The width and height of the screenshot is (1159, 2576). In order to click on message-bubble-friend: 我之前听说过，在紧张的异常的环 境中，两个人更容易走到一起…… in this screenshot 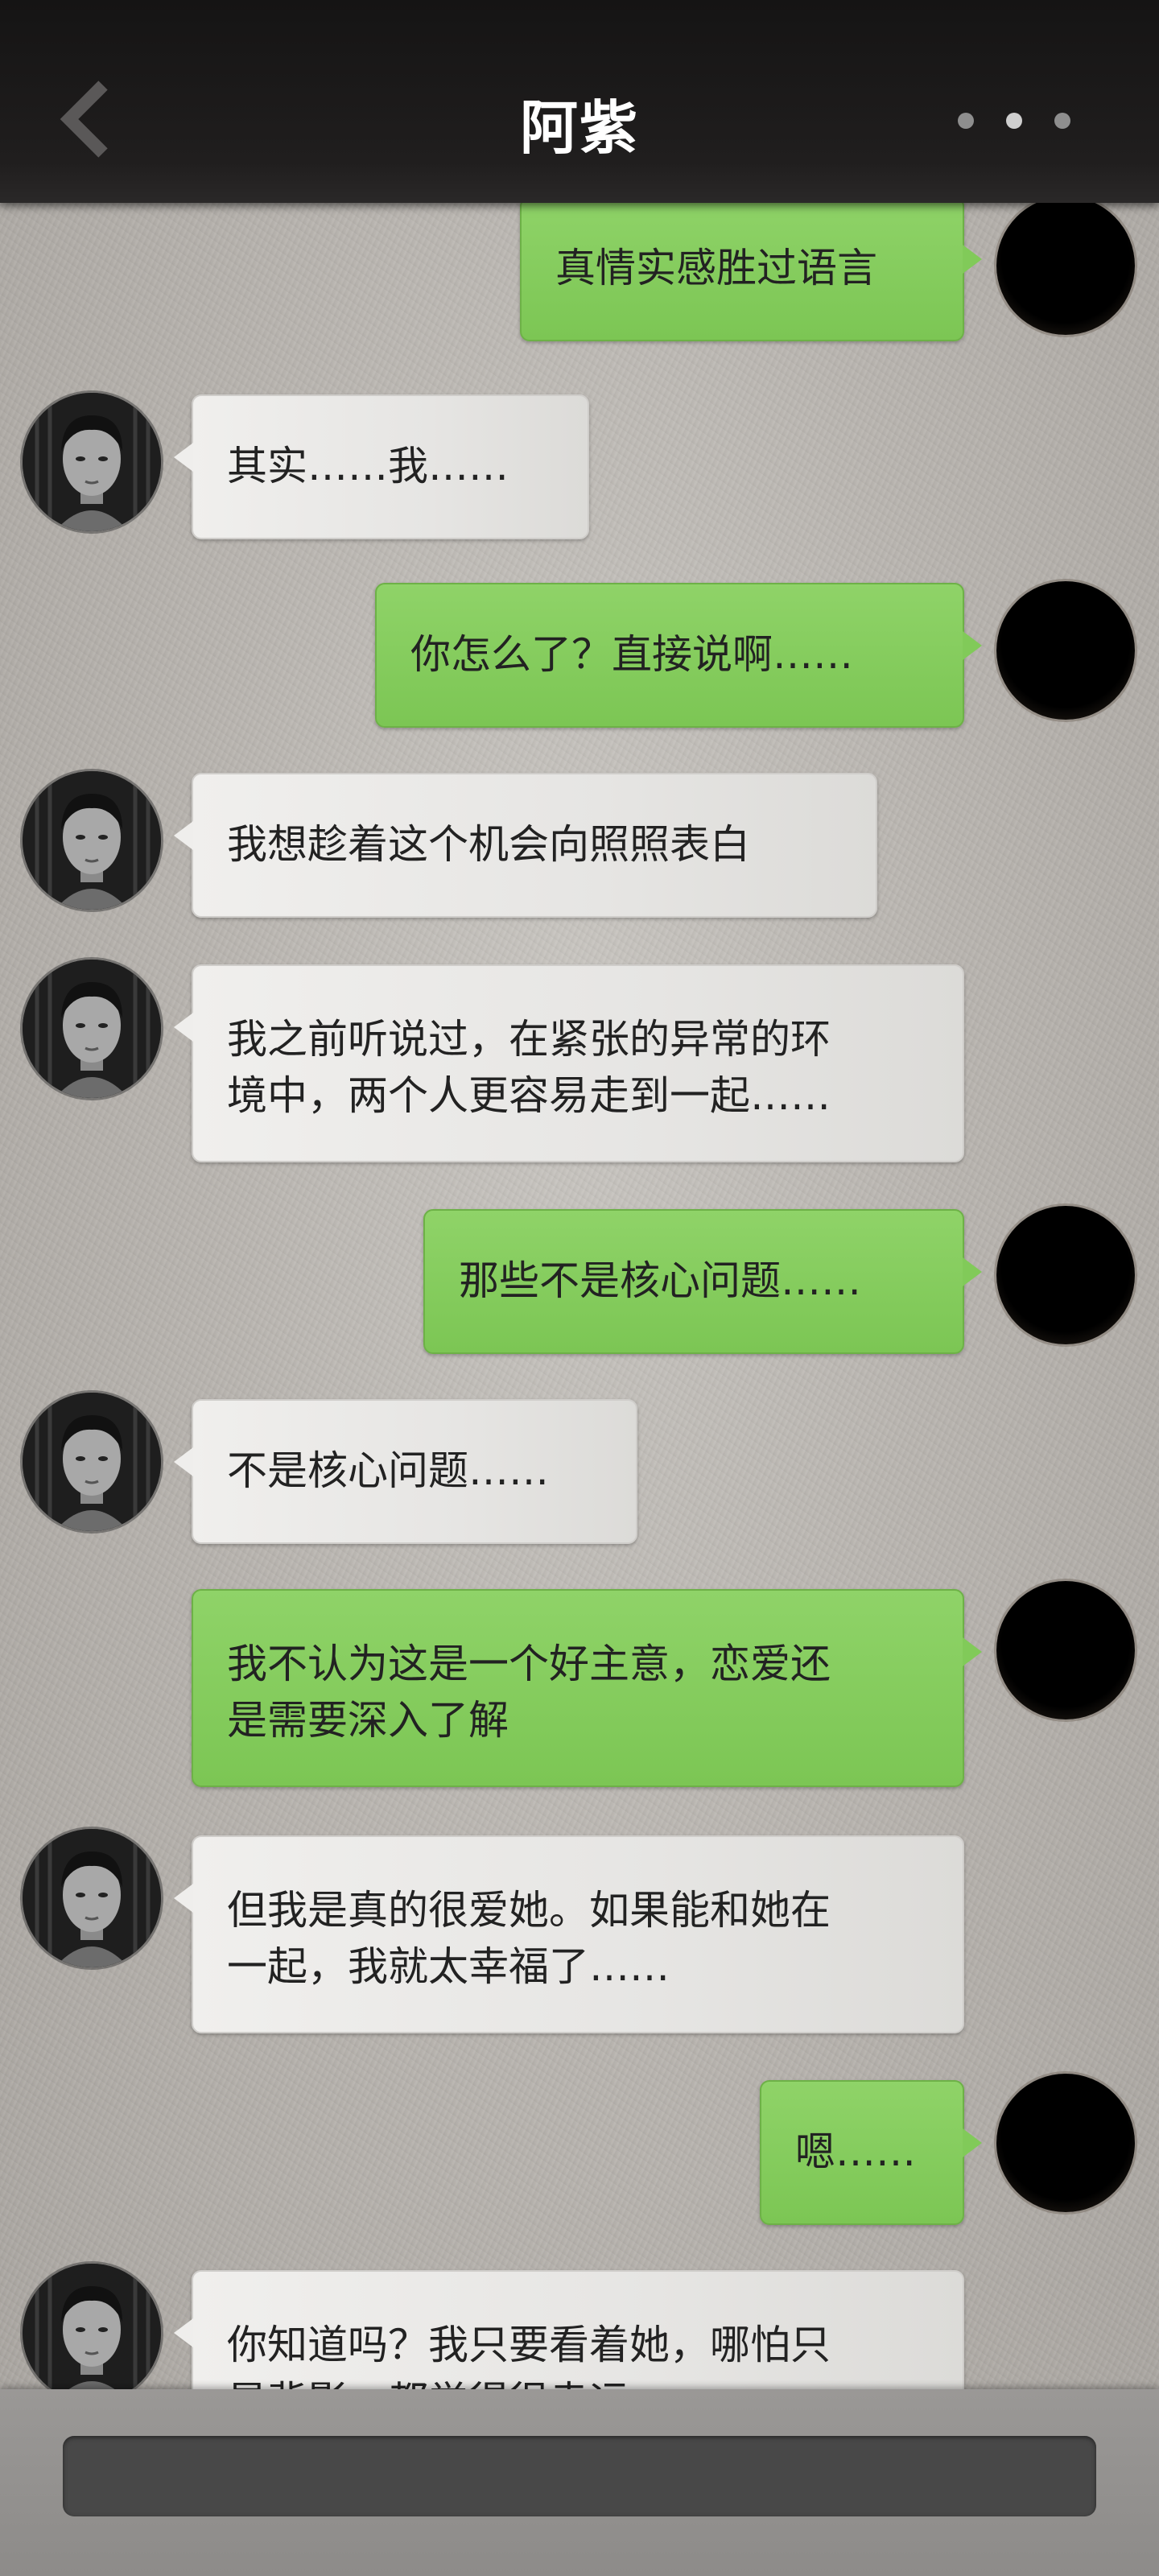, I will do `click(569, 1063)`.